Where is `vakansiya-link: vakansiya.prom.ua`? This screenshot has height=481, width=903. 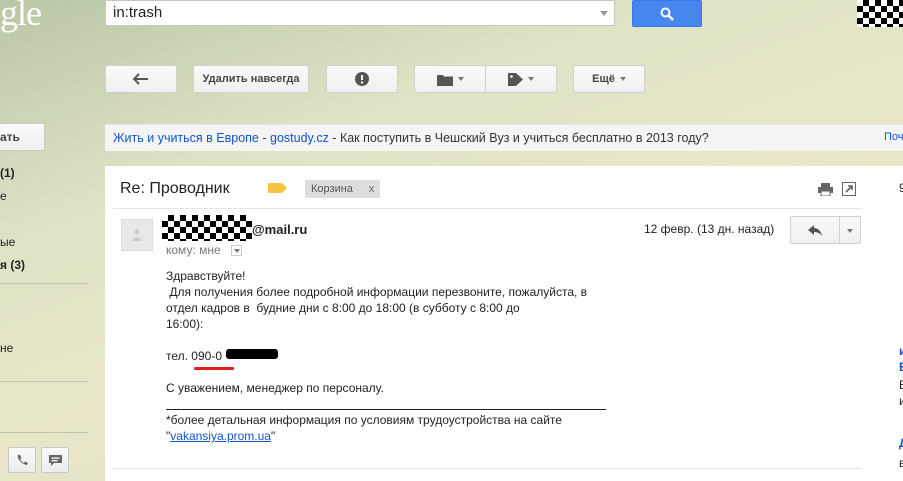 vakansiya-link: vakansiya.prom.ua is located at coordinates (220, 436).